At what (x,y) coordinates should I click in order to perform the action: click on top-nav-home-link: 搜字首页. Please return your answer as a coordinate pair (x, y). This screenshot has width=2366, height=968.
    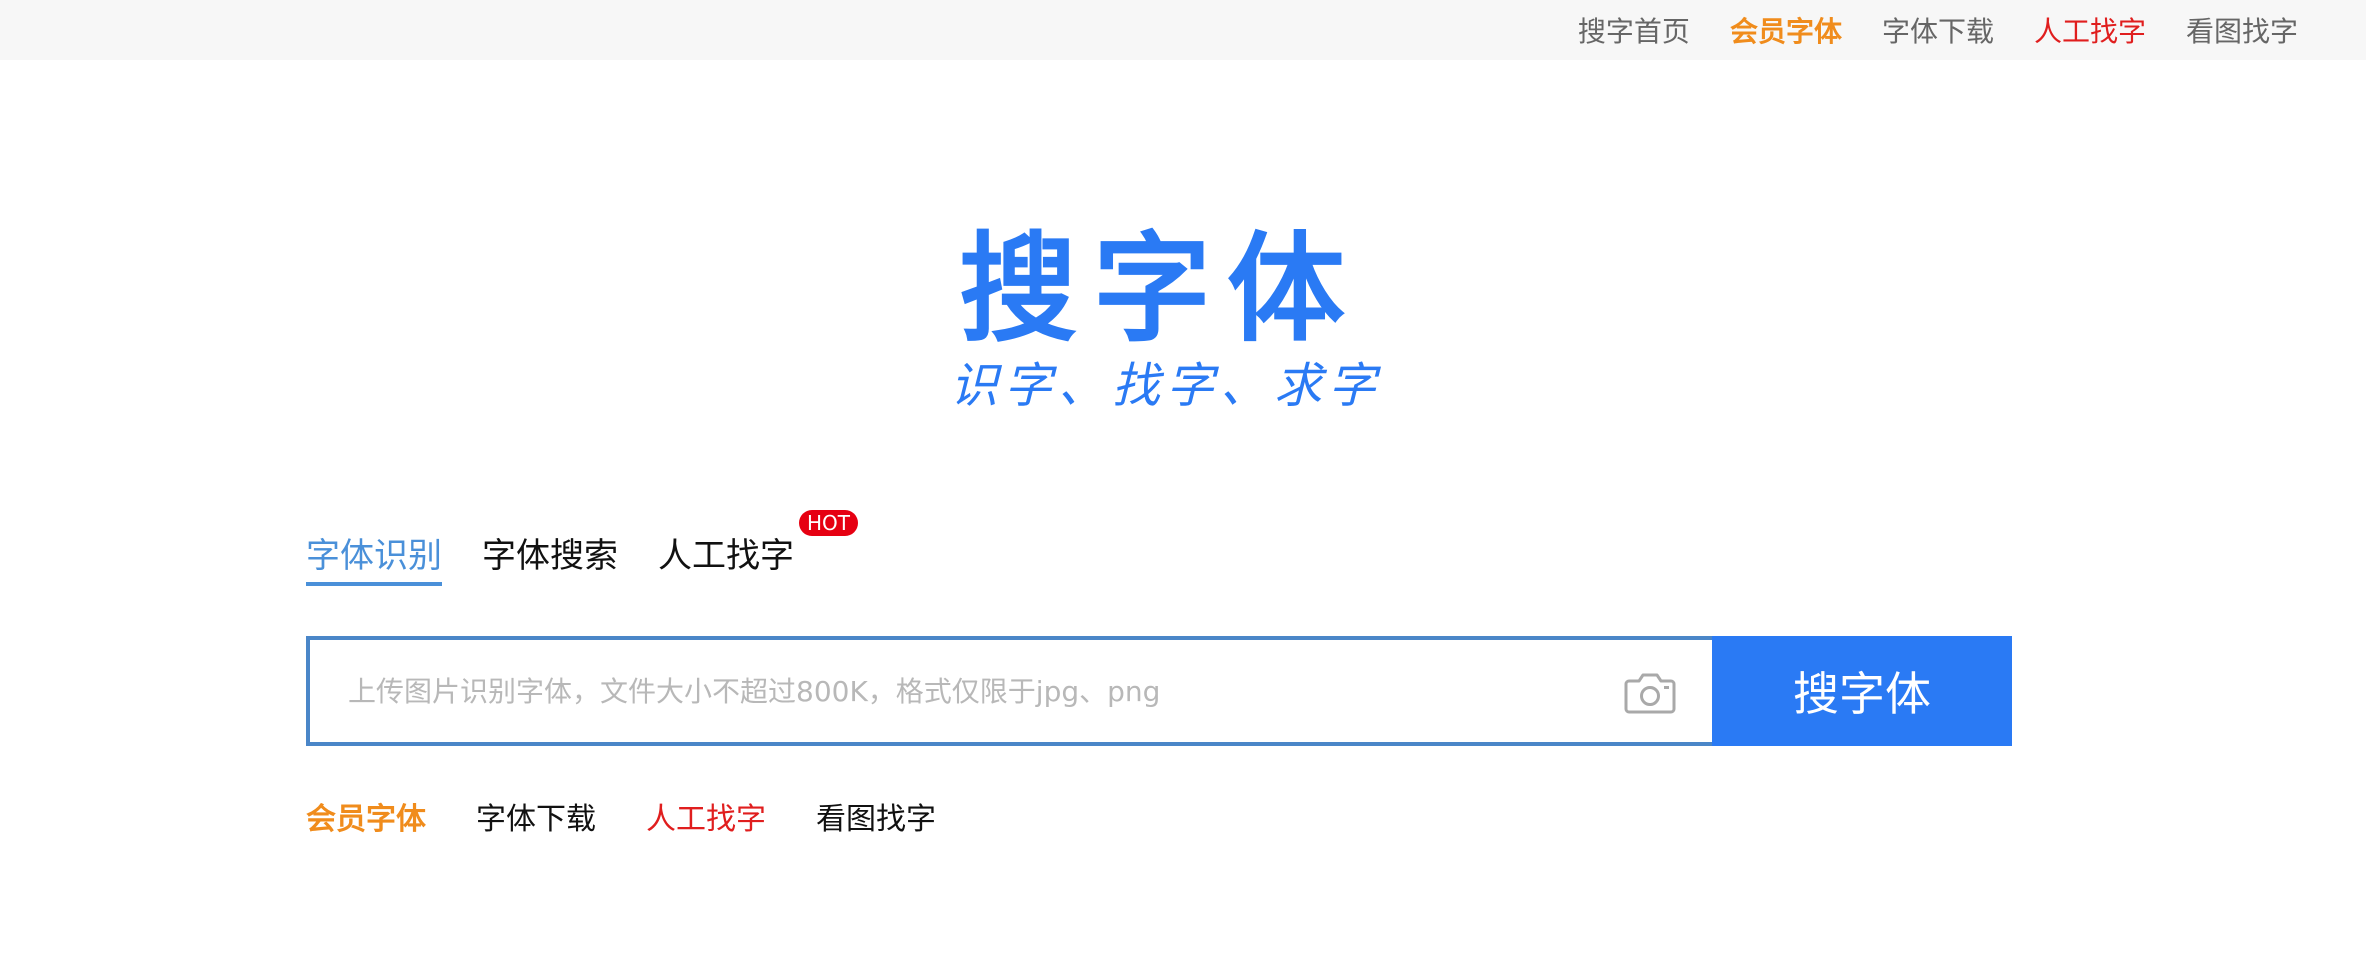
    Looking at the image, I should click on (1634, 30).